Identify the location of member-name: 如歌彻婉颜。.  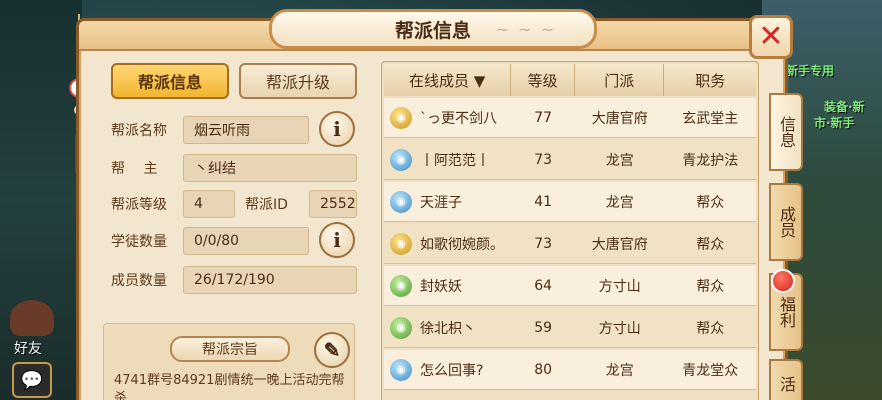
(462, 244).